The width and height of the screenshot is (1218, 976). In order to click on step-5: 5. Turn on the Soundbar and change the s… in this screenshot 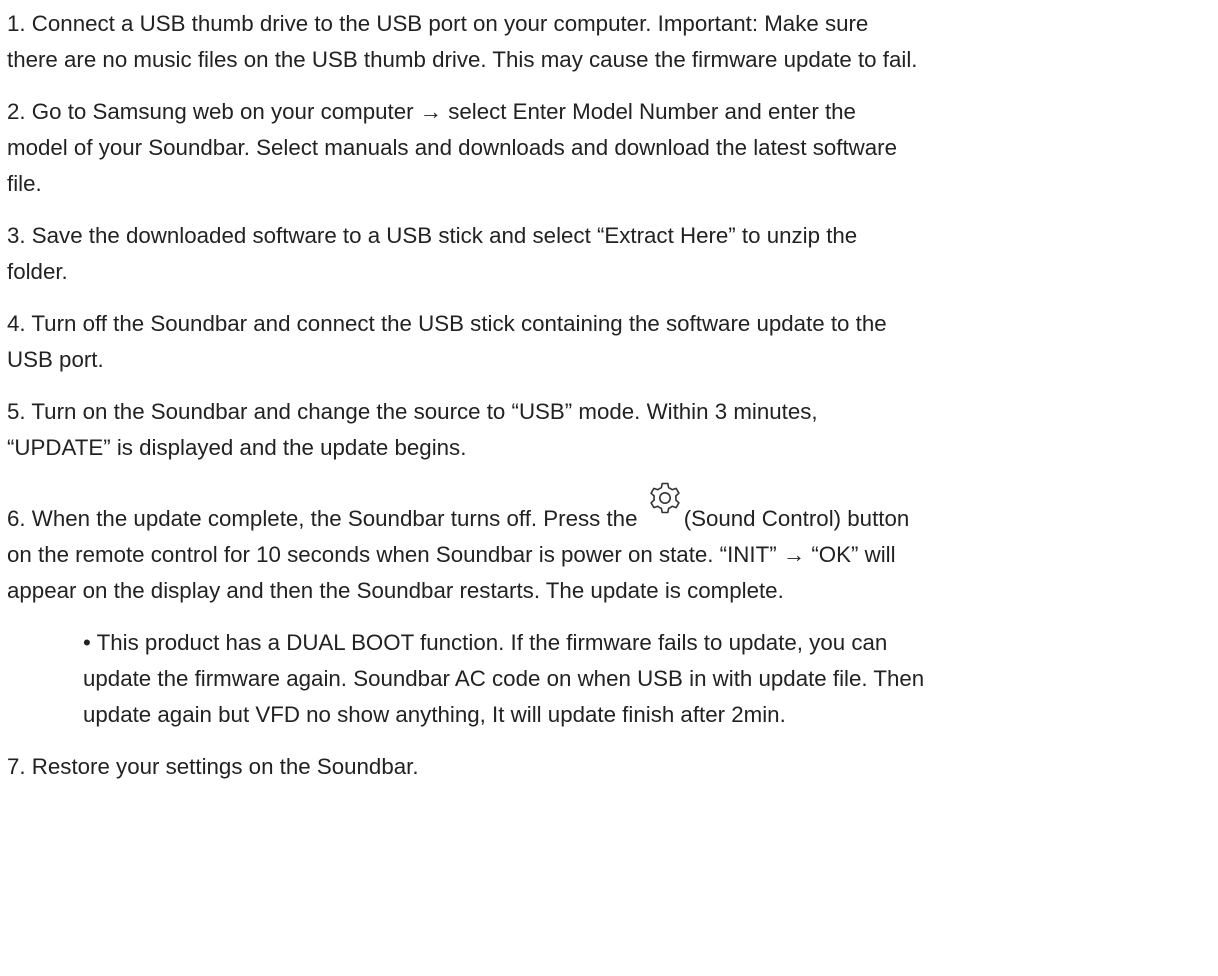, I will do `click(412, 429)`.